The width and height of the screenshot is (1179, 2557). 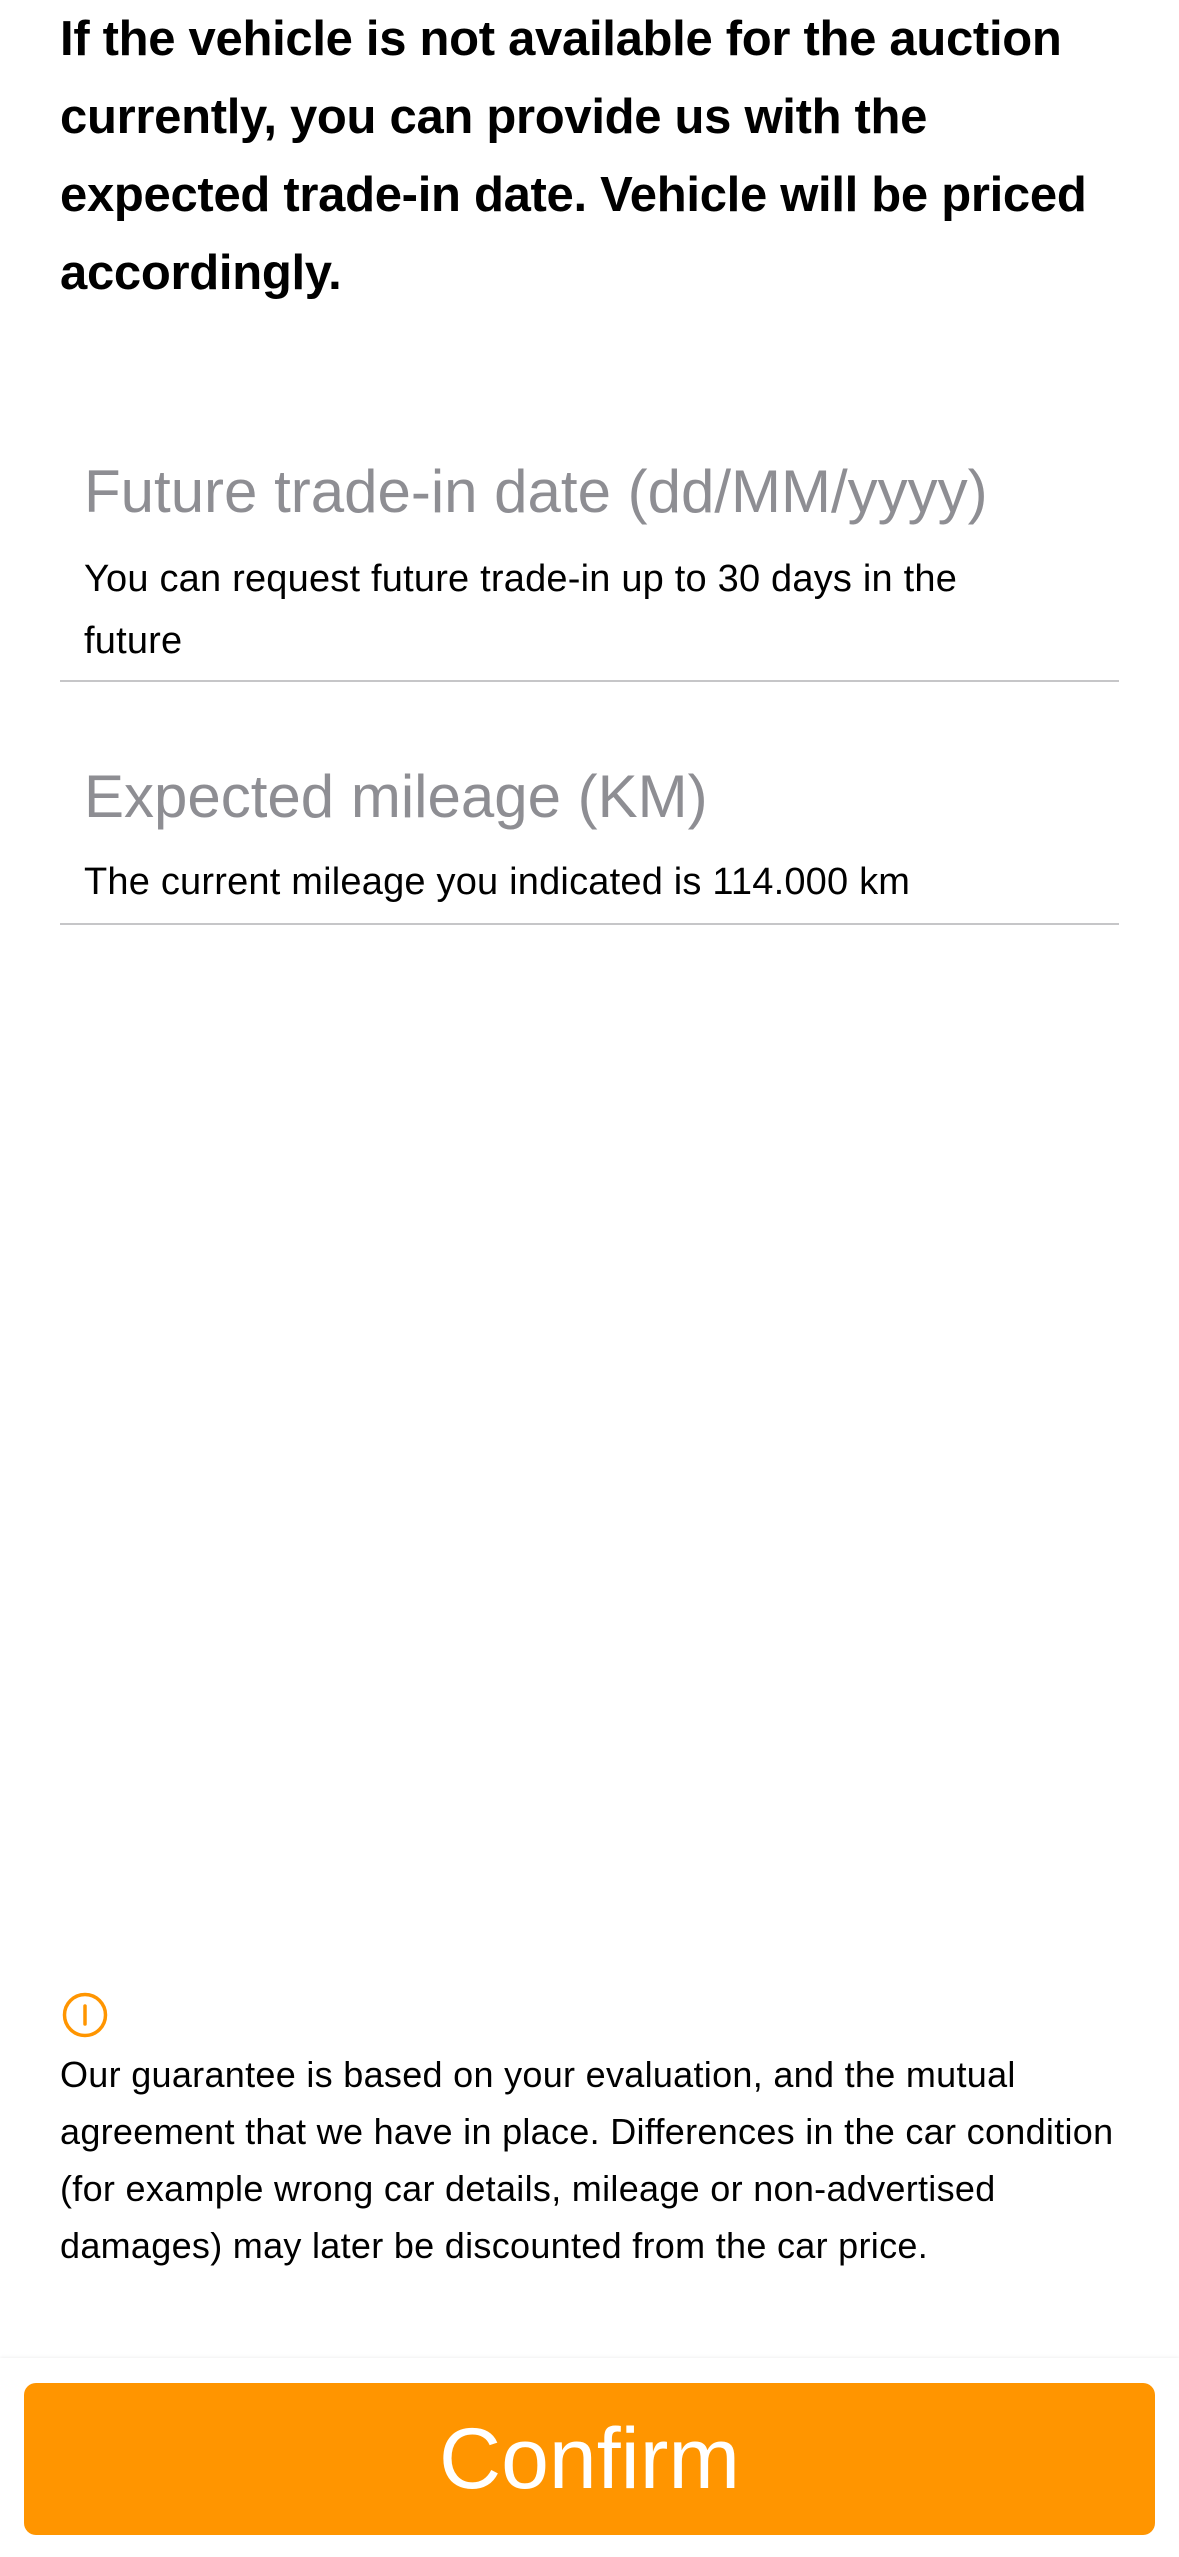 I want to click on future-trade-in-date-input, so click(x=589, y=492).